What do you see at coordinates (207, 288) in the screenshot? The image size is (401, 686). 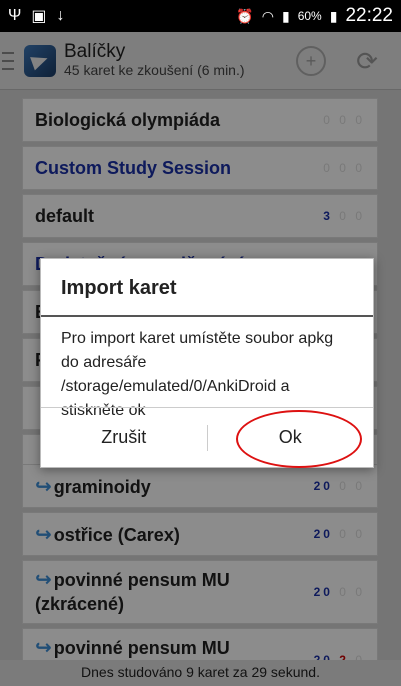 I see `dialog-title: Import karet` at bounding box center [207, 288].